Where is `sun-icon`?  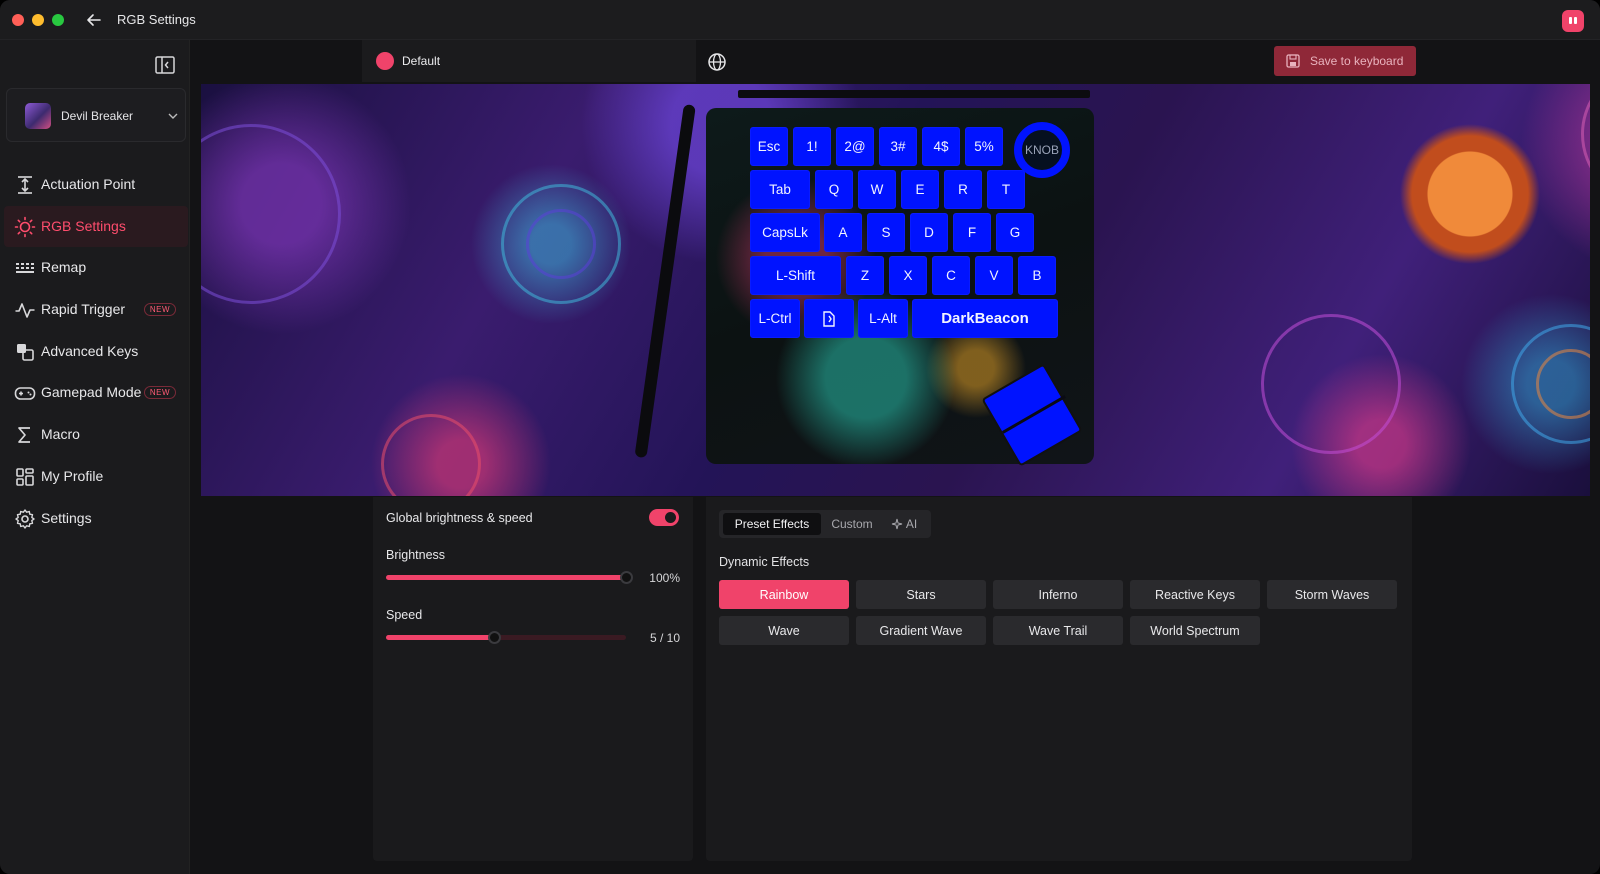
sun-icon is located at coordinates (25, 226).